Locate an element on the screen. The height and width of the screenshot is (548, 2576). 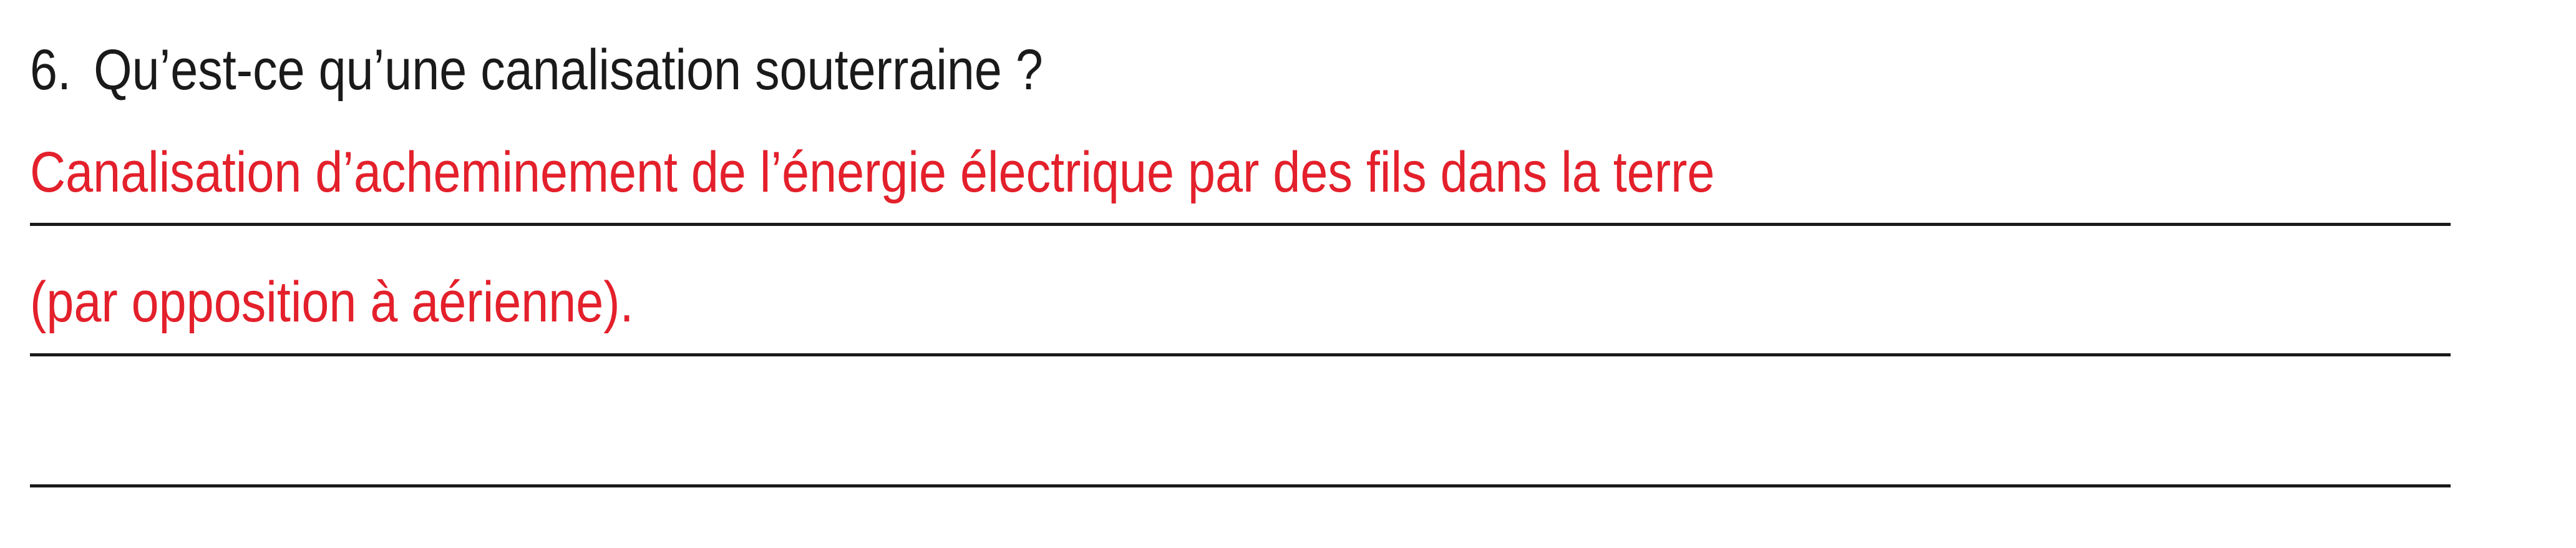
question-number: 6. is located at coordinates (50, 70).